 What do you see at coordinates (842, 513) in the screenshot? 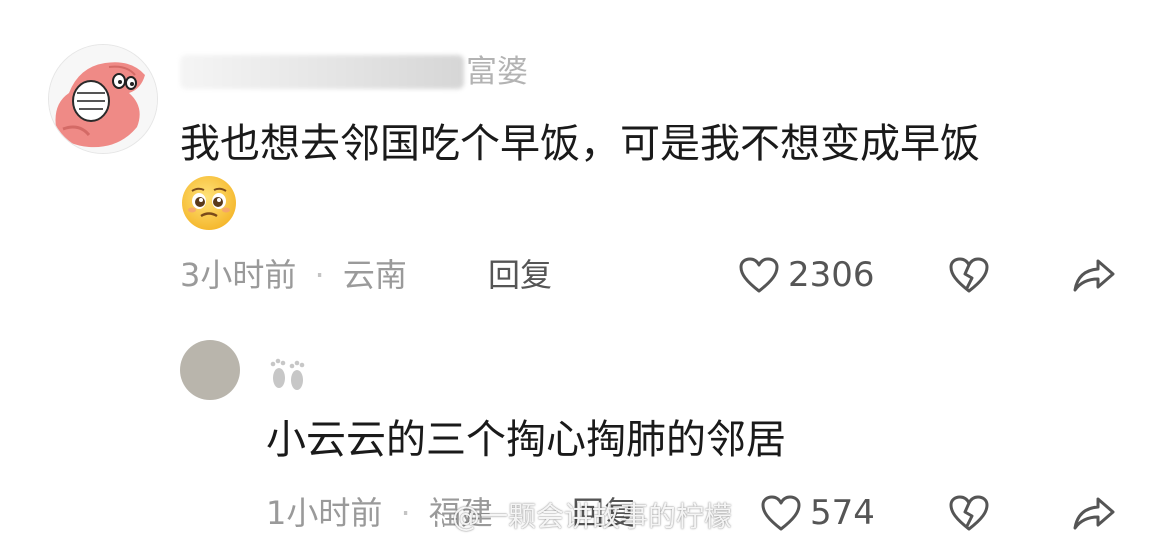
I see `reply-like-count: 574` at bounding box center [842, 513].